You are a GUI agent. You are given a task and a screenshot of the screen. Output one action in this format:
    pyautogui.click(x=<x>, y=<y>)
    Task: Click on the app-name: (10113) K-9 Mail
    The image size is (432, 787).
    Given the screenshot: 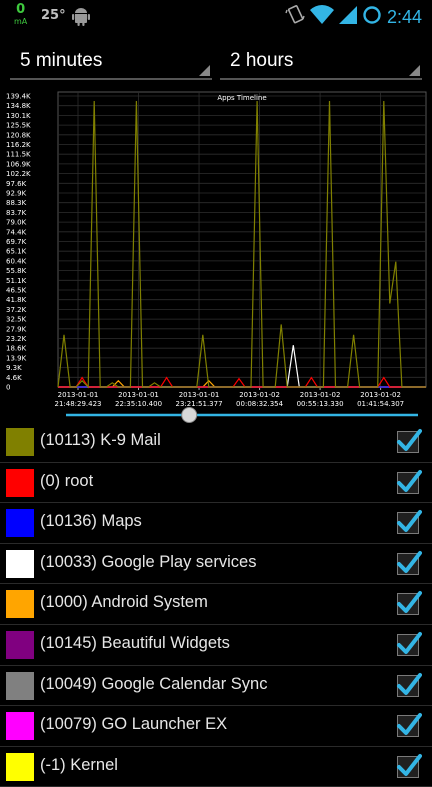 What is the action you would take?
    pyautogui.click(x=100, y=440)
    